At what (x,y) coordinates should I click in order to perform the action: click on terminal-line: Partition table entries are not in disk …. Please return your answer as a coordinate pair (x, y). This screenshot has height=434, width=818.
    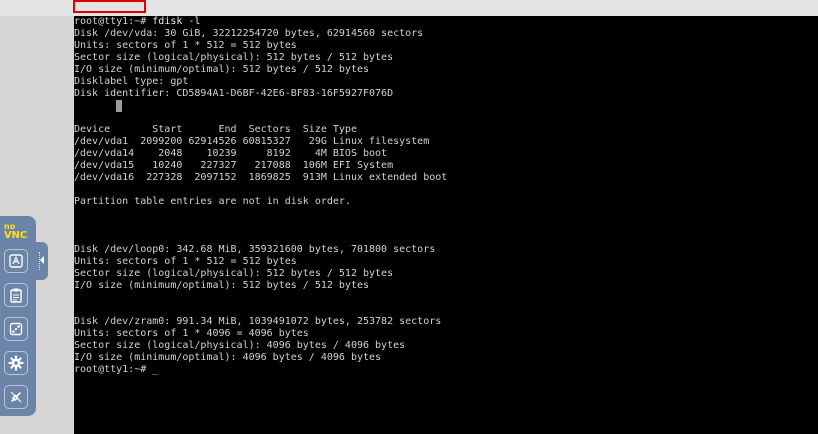
    Looking at the image, I should click on (212, 202).